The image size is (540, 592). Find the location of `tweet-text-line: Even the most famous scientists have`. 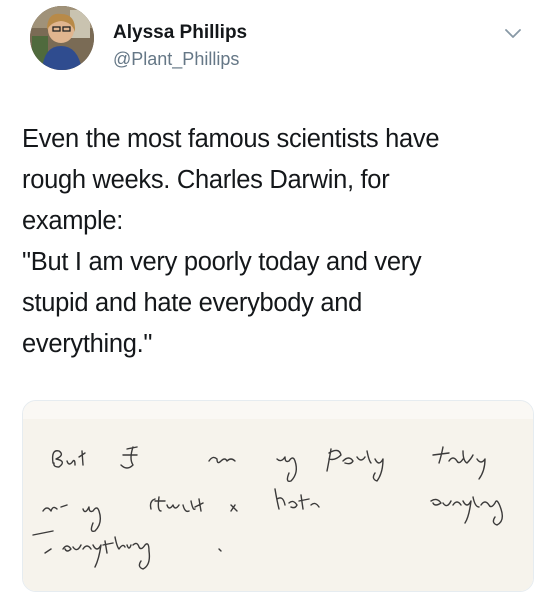

tweet-text-line: Even the most famous scientists have is located at coordinates (231, 139).